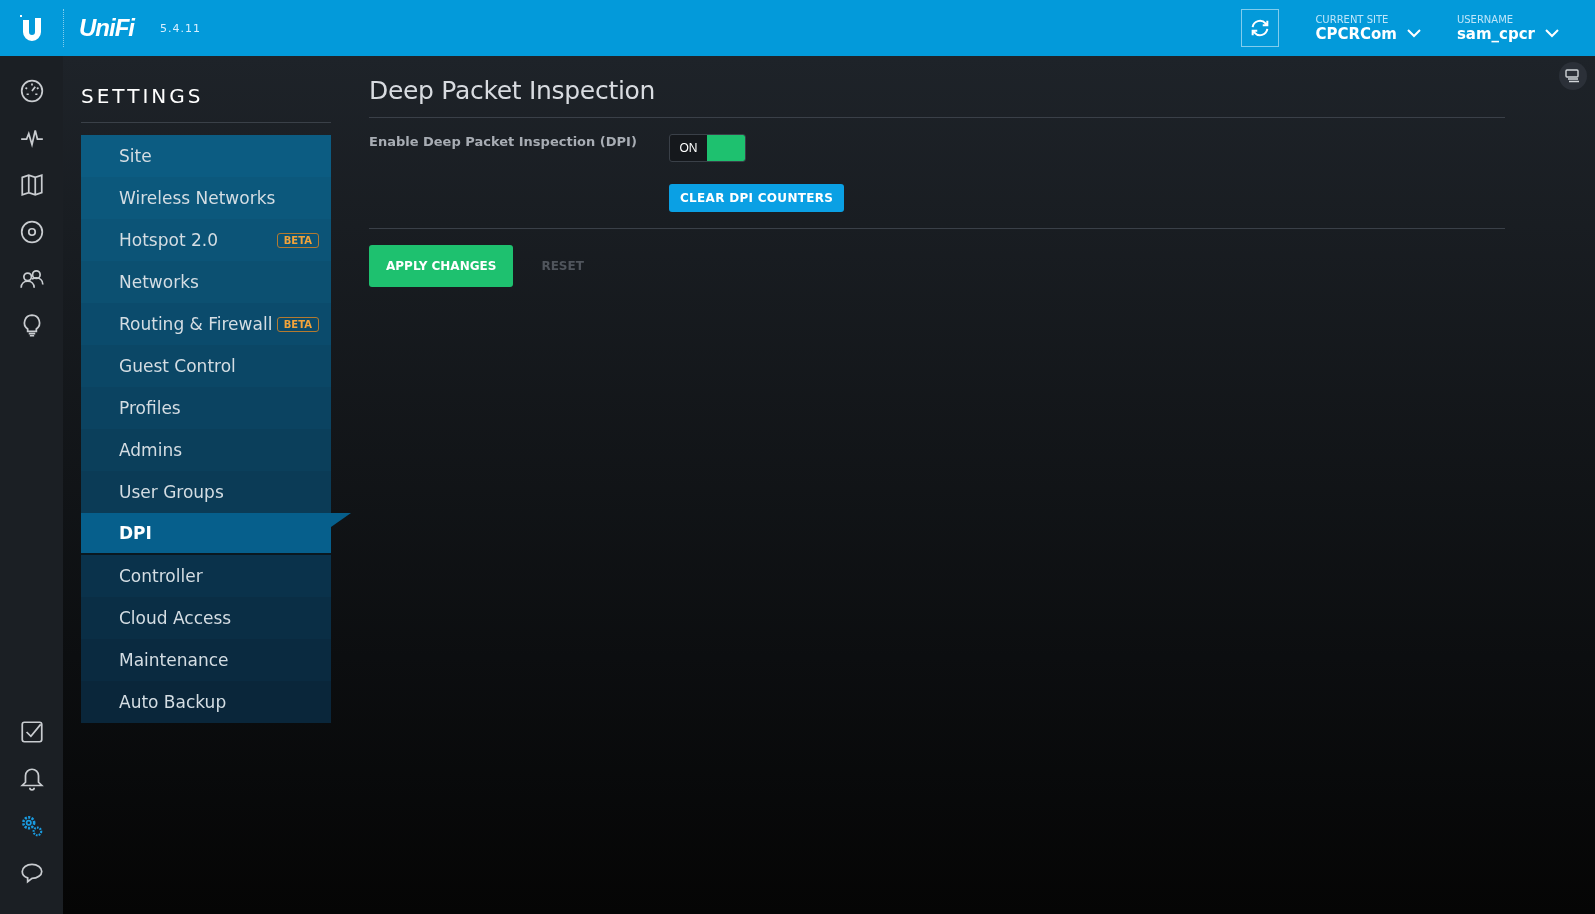 This screenshot has width=1595, height=914. Describe the element at coordinates (31, 185) in the screenshot. I see `map-icon` at that location.